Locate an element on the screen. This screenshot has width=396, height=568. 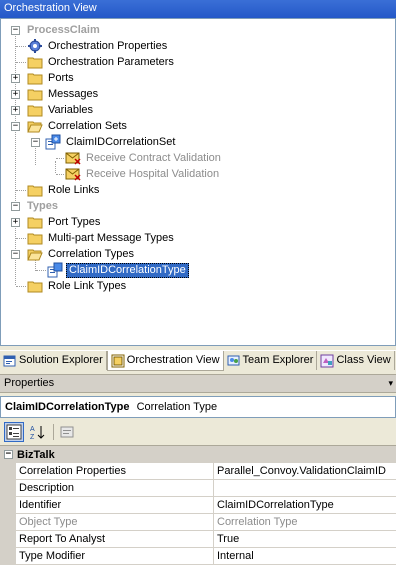
tree-item-receive-contract: Receive Contract Validation is located at coordinates (144, 158).